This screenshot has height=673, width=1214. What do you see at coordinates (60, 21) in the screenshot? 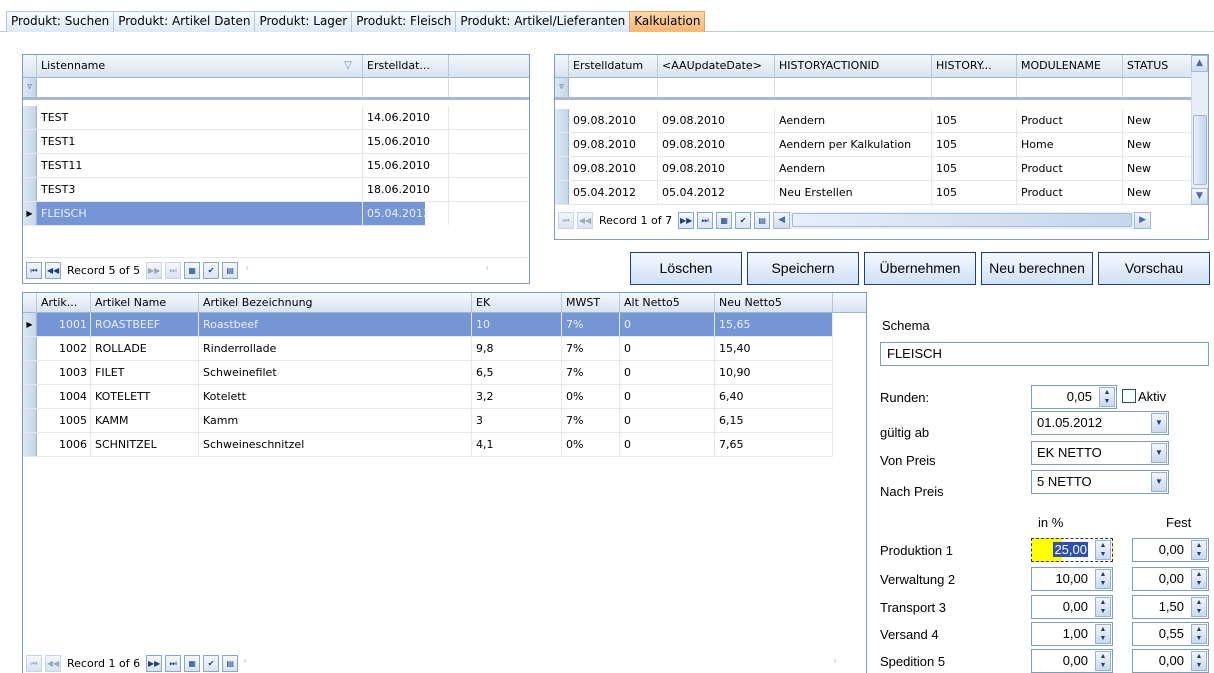
I see `tab-produkt-suchen: Produkt: Suchen` at bounding box center [60, 21].